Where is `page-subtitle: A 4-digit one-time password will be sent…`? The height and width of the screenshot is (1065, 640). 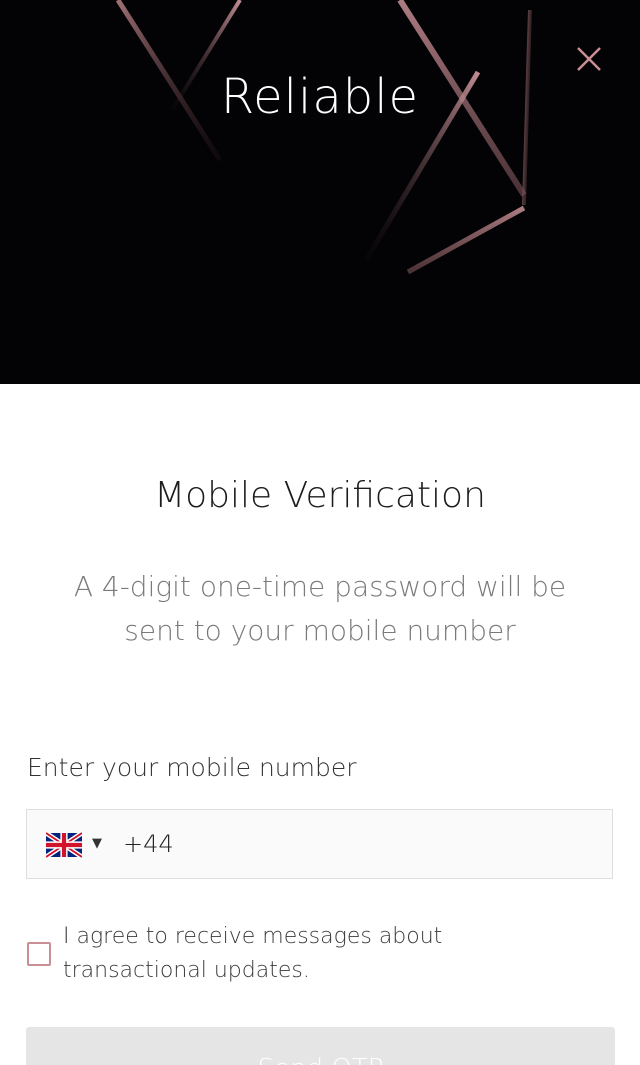 page-subtitle: A 4-digit one-time password will be sent… is located at coordinates (320, 608).